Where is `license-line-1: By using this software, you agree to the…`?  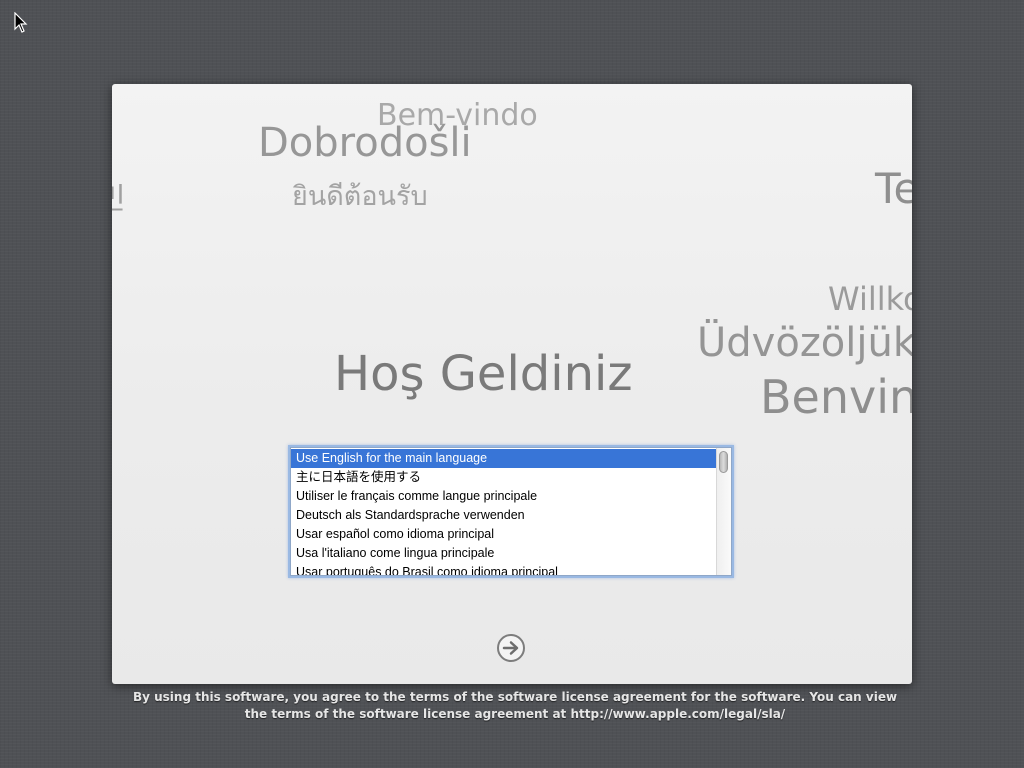
license-line-1: By using this software, you agree to the… is located at coordinates (515, 697).